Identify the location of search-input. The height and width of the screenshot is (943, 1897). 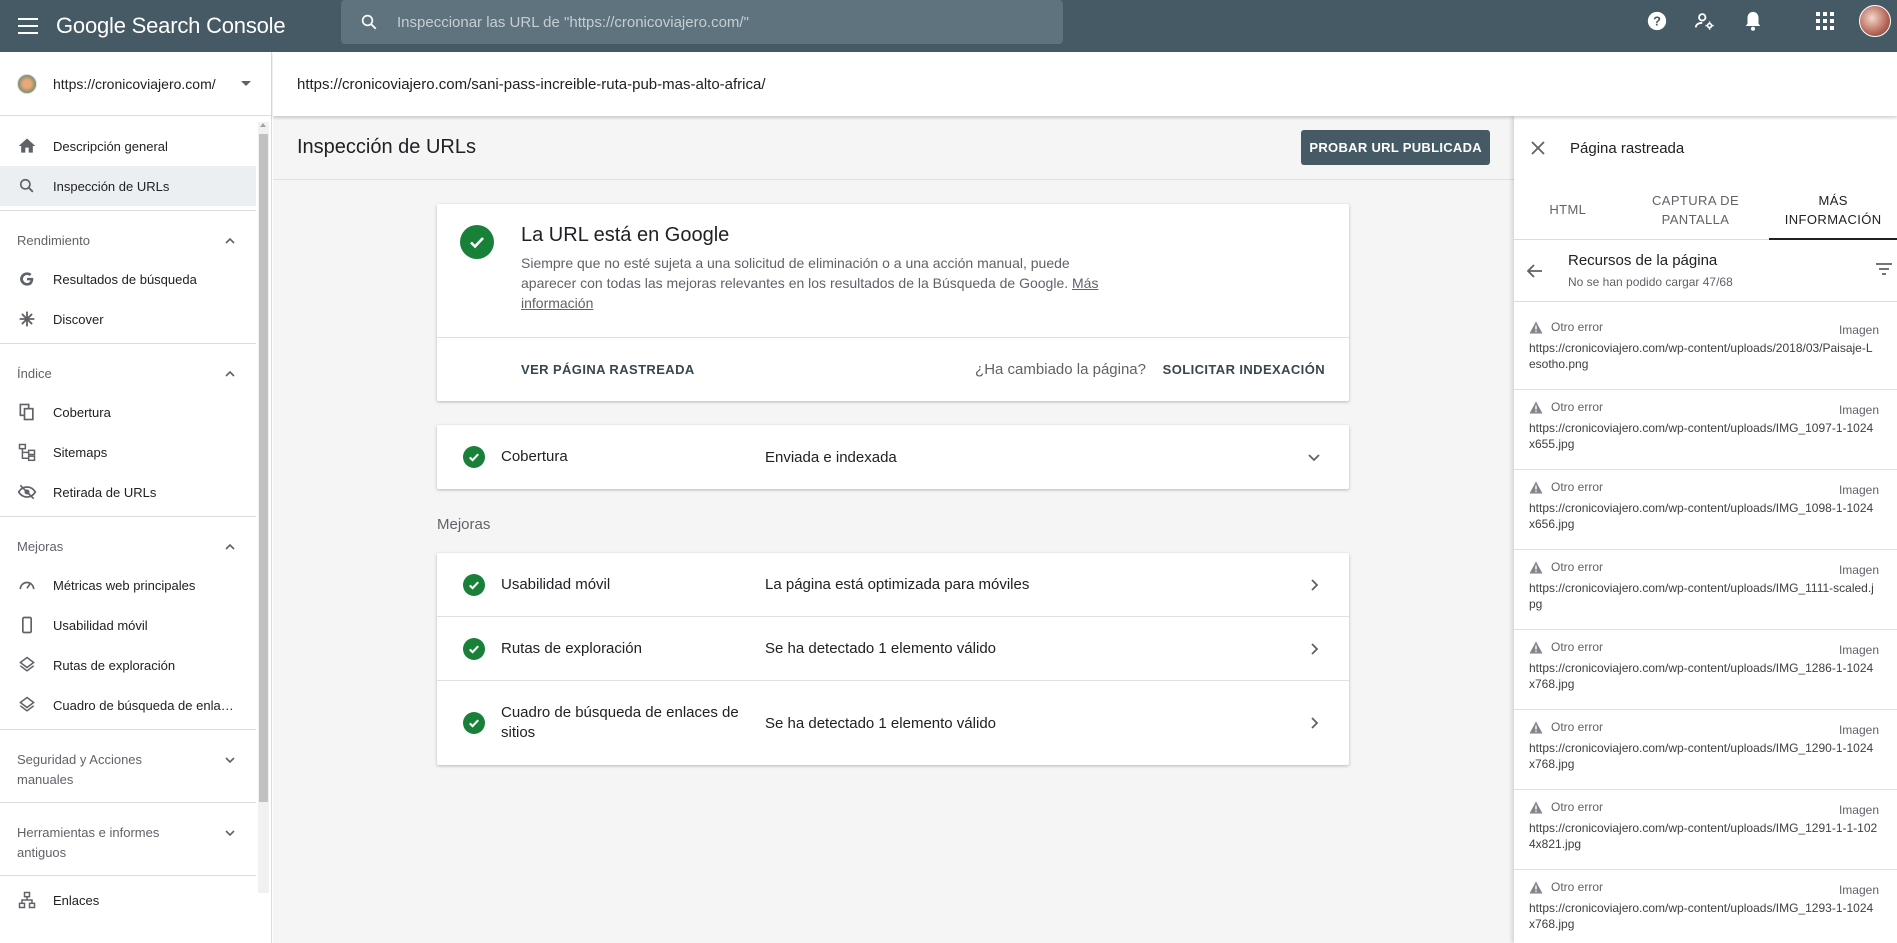
(697, 22).